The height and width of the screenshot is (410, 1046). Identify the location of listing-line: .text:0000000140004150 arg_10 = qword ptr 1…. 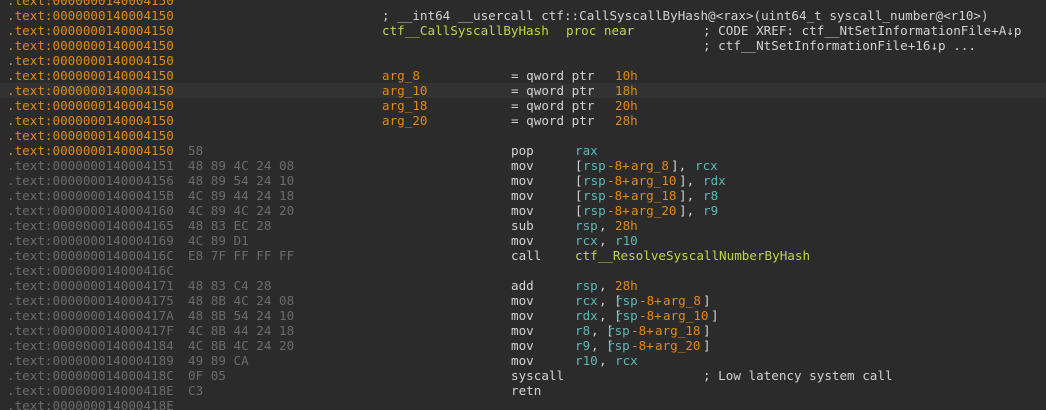
(523, 90).